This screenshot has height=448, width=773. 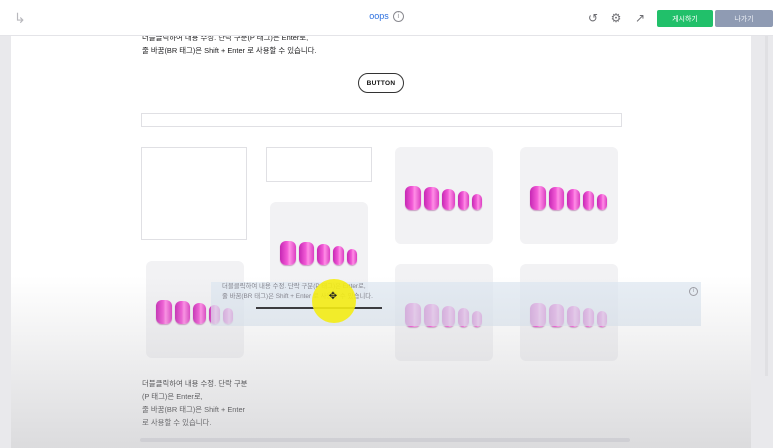 I want to click on external-link-icon: ↗, so click(x=640, y=18).